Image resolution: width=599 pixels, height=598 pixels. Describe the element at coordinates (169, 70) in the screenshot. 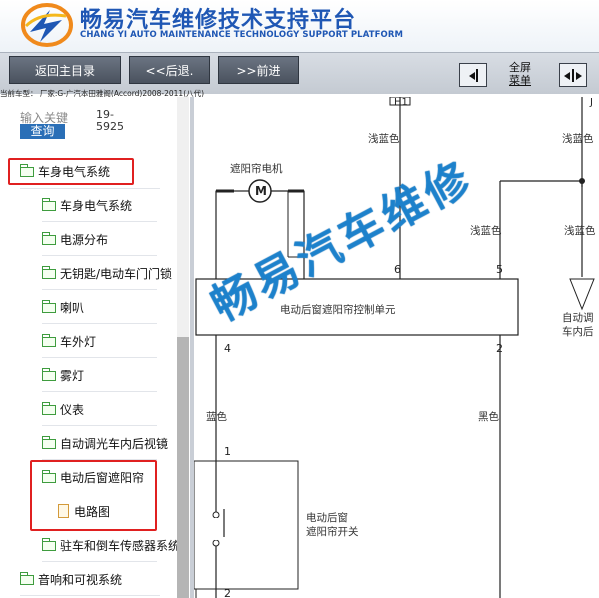

I see `back-button: <<后退.` at that location.